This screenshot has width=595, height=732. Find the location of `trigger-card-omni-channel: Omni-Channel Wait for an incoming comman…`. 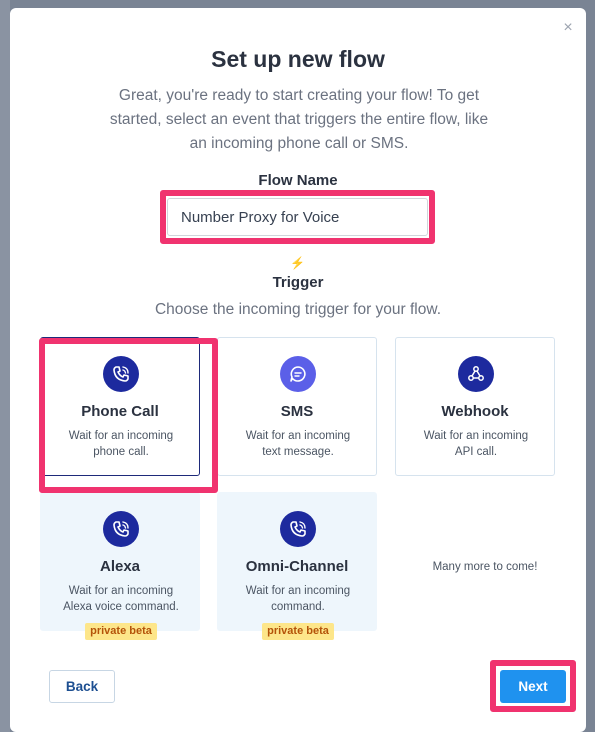

trigger-card-omni-channel: Omni-Channel Wait for an incoming comman… is located at coordinates (297, 566).